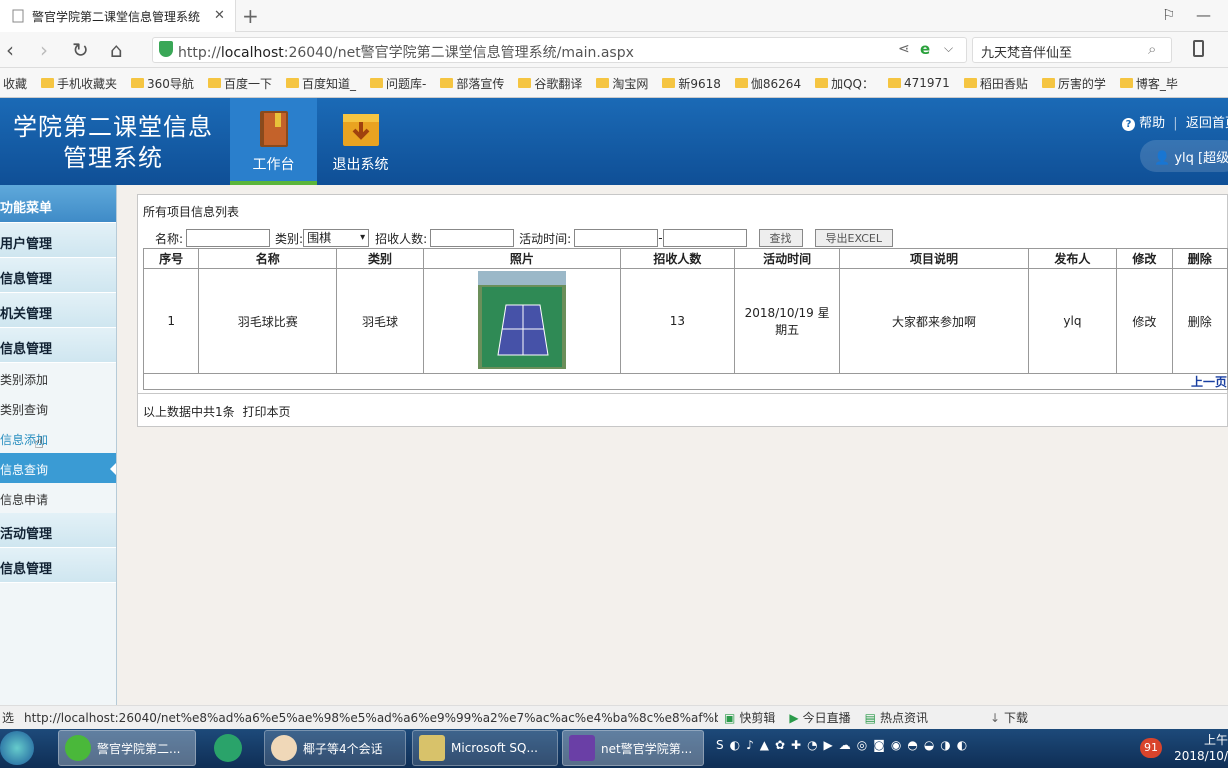  Describe the element at coordinates (169, 238) in the screenshot. I see `name-label: 名称:` at that location.